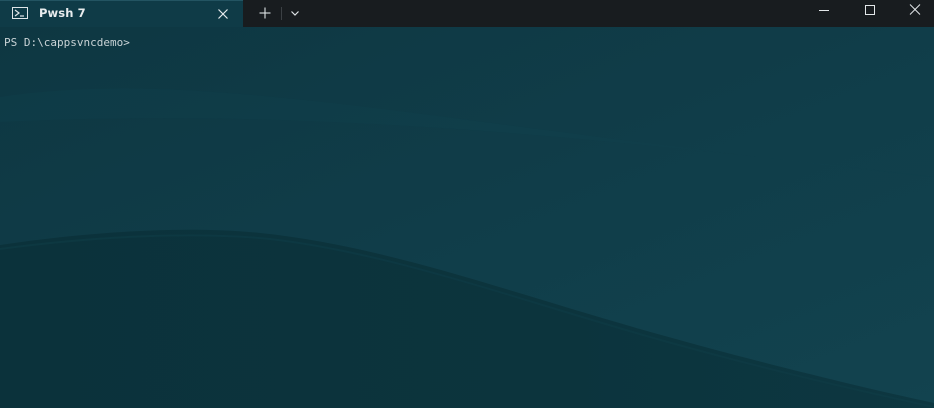 This screenshot has height=408, width=934. I want to click on plus-icon, so click(265, 13).